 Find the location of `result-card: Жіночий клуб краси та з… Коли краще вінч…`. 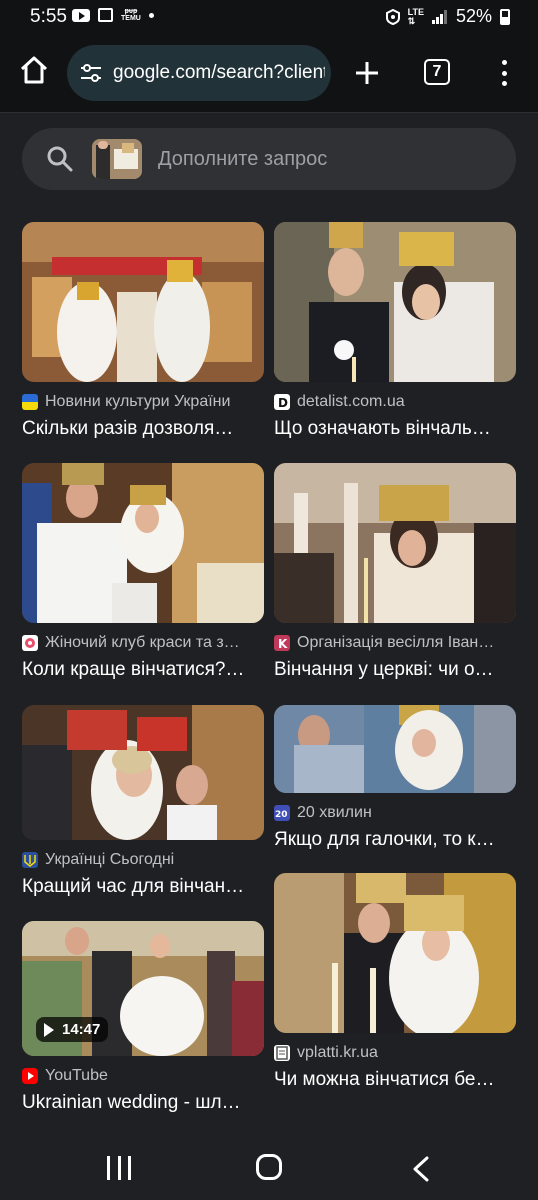

result-card: Жіночий клуб краси та з… Коли краще вінч… is located at coordinates (143, 572).